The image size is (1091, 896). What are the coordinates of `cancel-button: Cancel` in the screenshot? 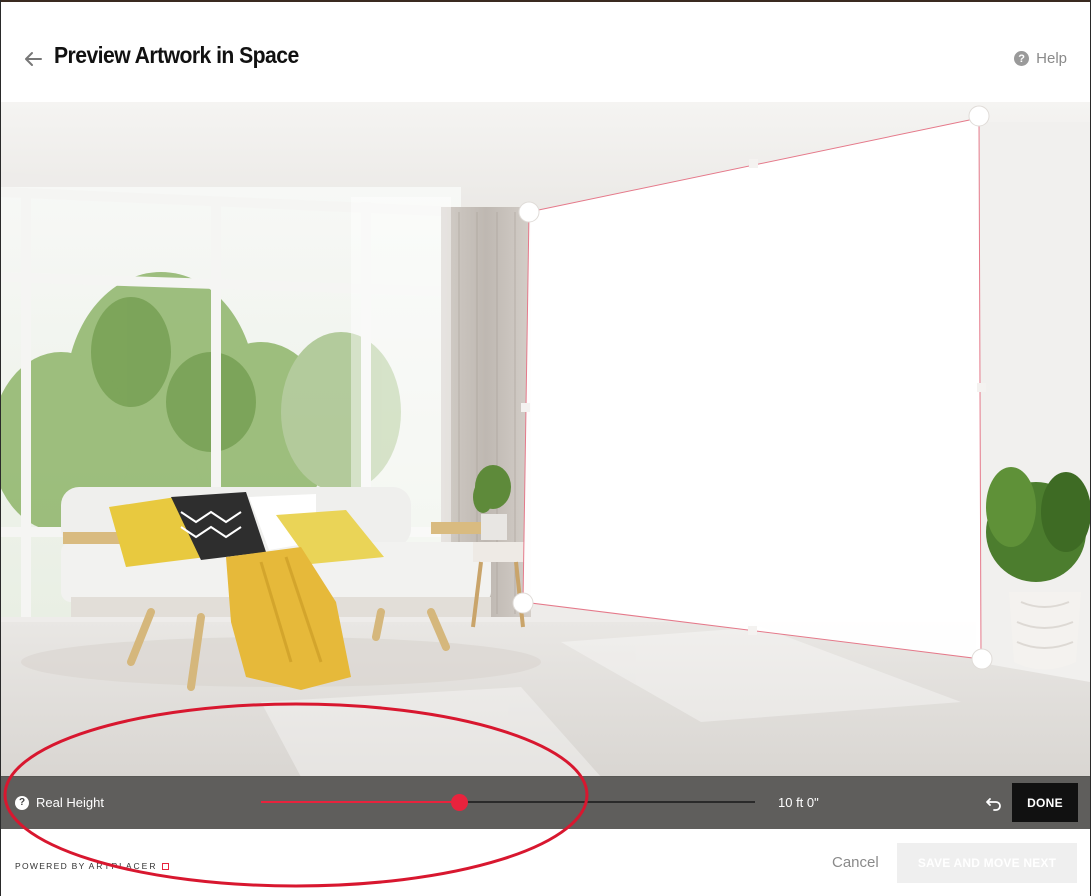 It's located at (855, 862).